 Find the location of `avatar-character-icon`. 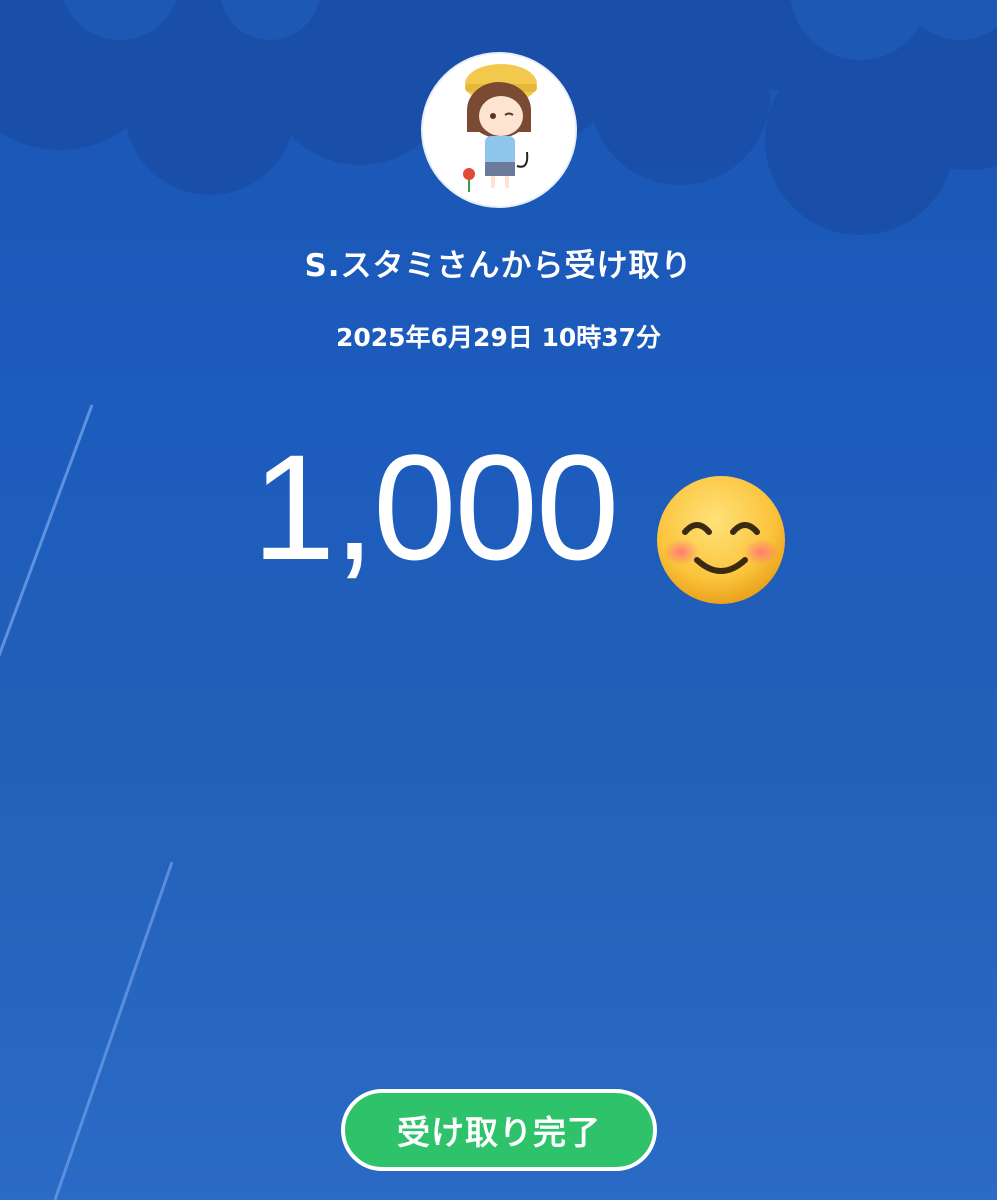

avatar-character-icon is located at coordinates (499, 130).